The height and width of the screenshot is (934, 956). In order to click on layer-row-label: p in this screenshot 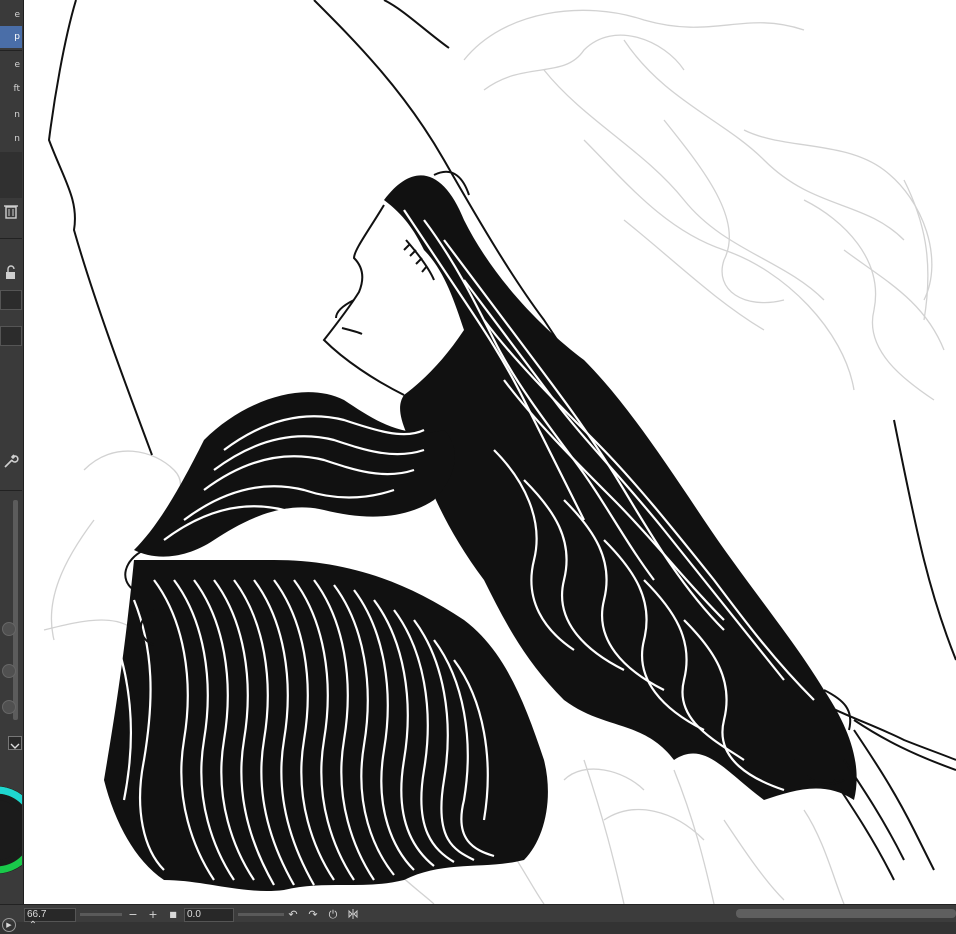, I will do `click(17, 37)`.